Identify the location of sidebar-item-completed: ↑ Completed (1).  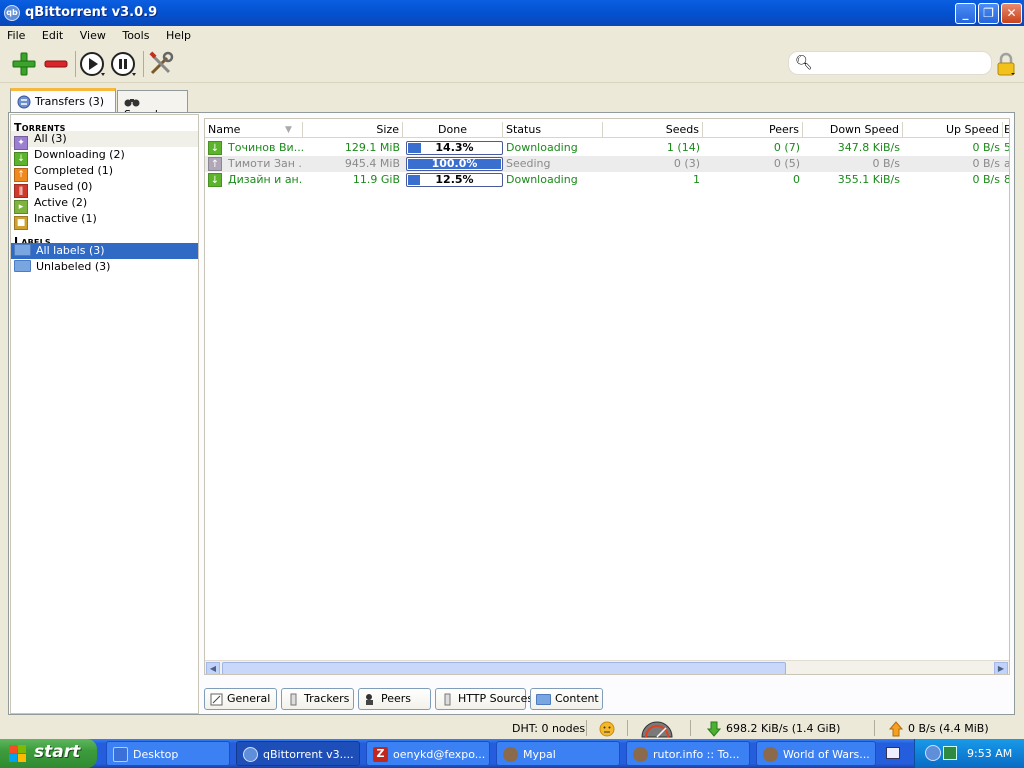
(104, 172).